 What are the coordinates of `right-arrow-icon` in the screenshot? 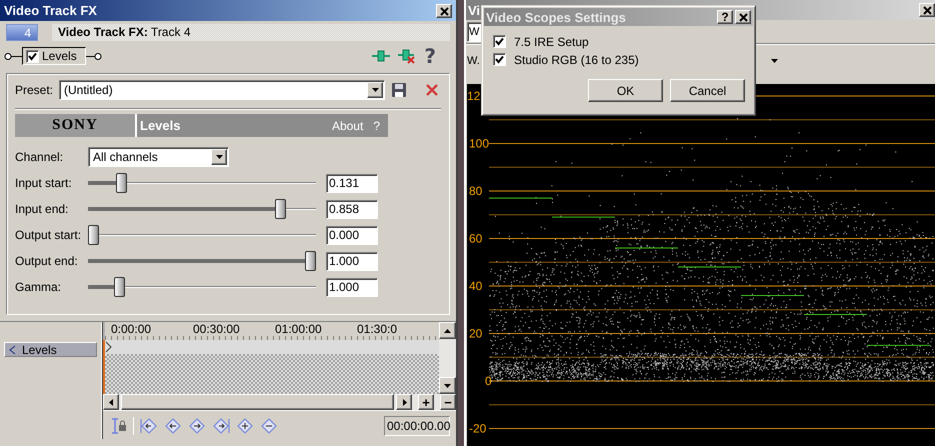 It's located at (404, 402).